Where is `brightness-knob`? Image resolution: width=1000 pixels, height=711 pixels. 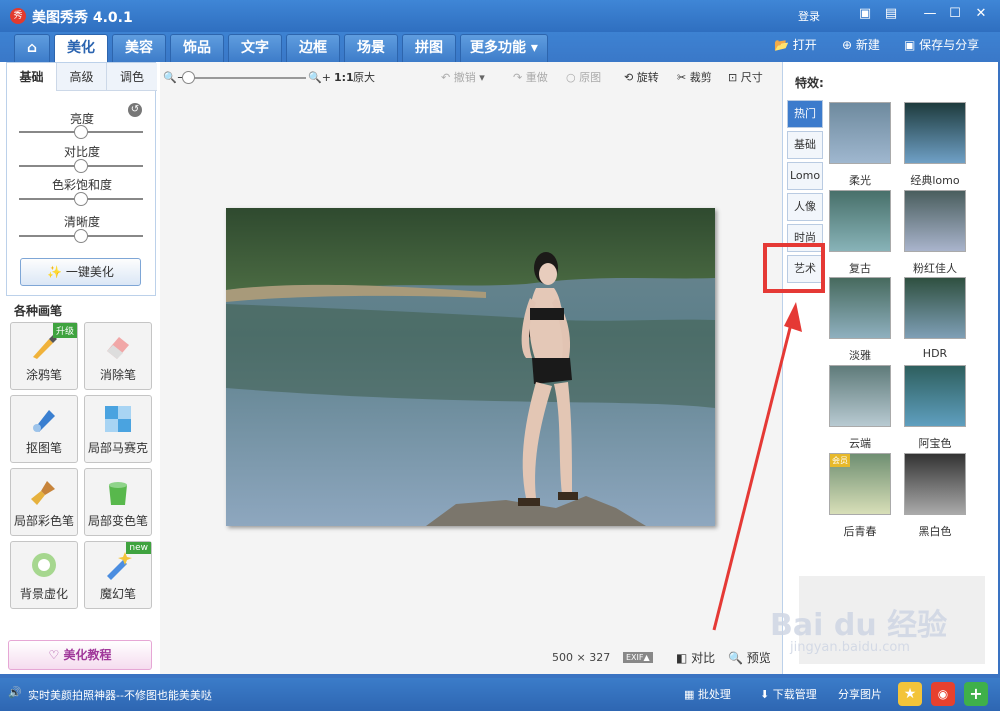
brightness-knob is located at coordinates (81, 132).